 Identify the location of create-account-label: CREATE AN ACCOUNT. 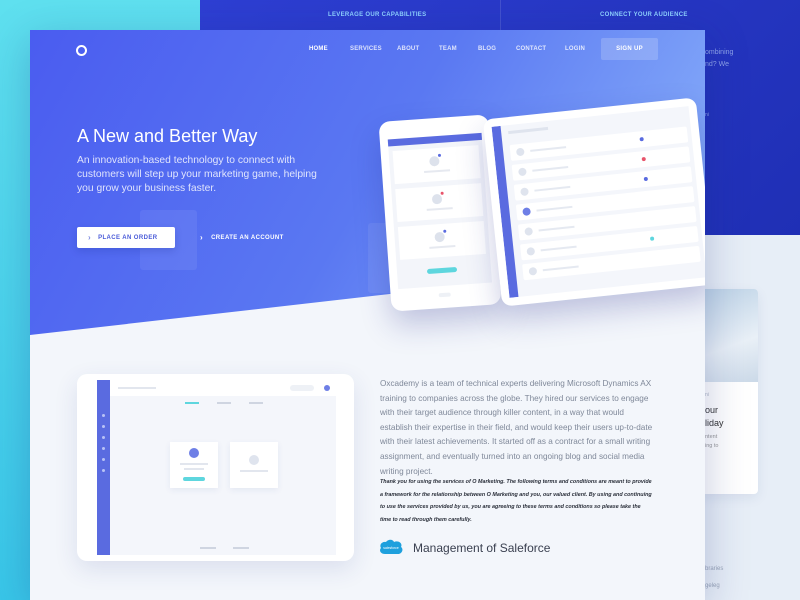
(247, 237).